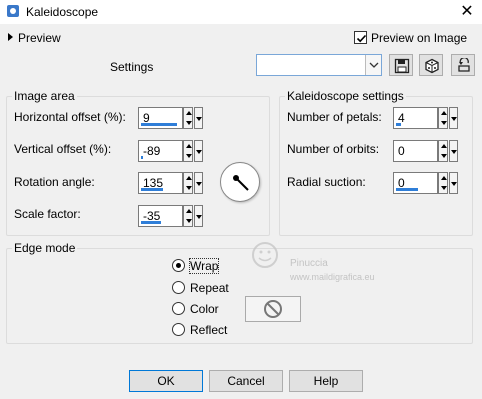 This screenshot has height=399, width=482. I want to click on number-of-orbits-input: 0, so click(415, 151).